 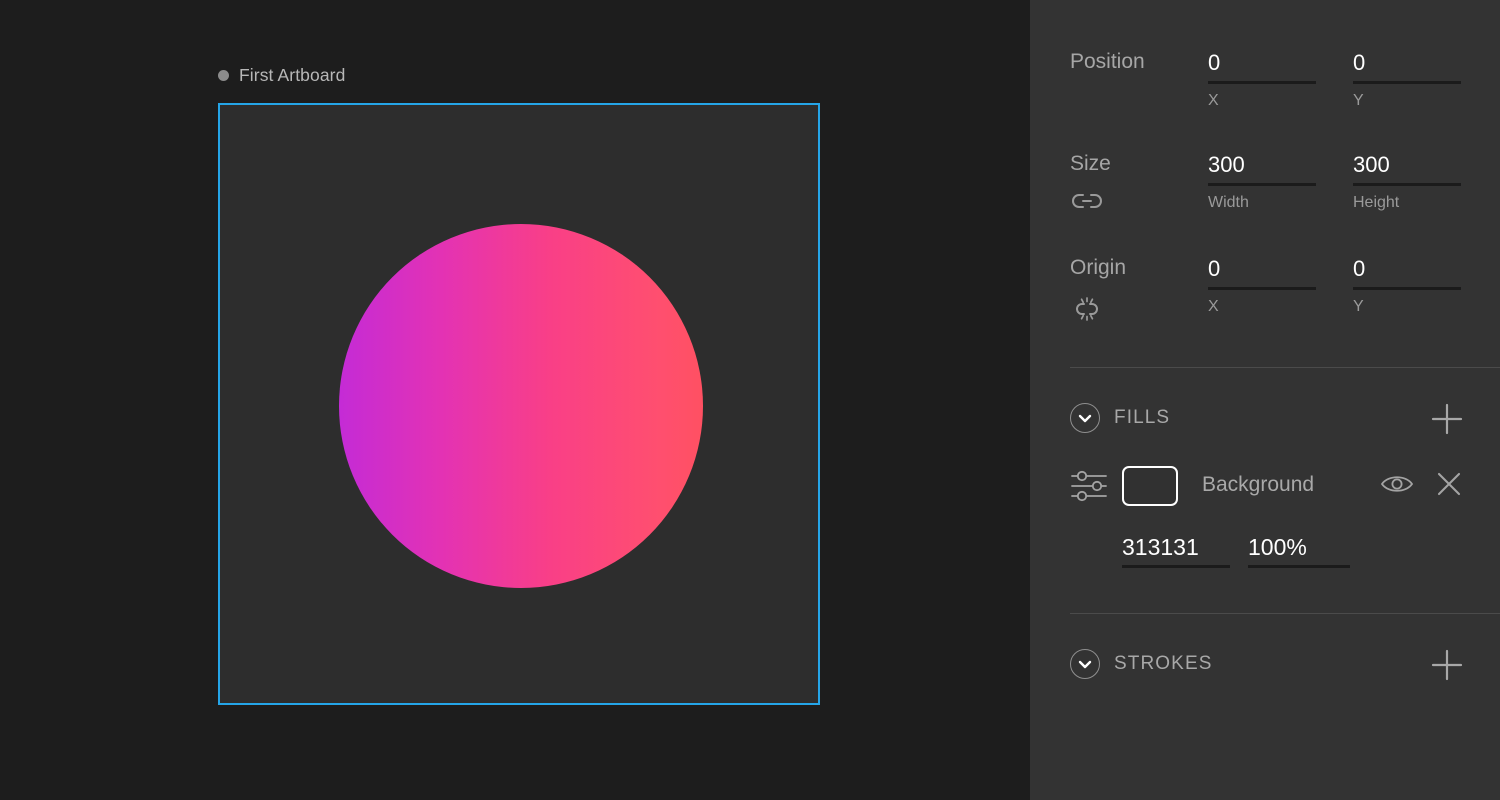 I want to click on origin-x-value: 0, so click(x=1214, y=268).